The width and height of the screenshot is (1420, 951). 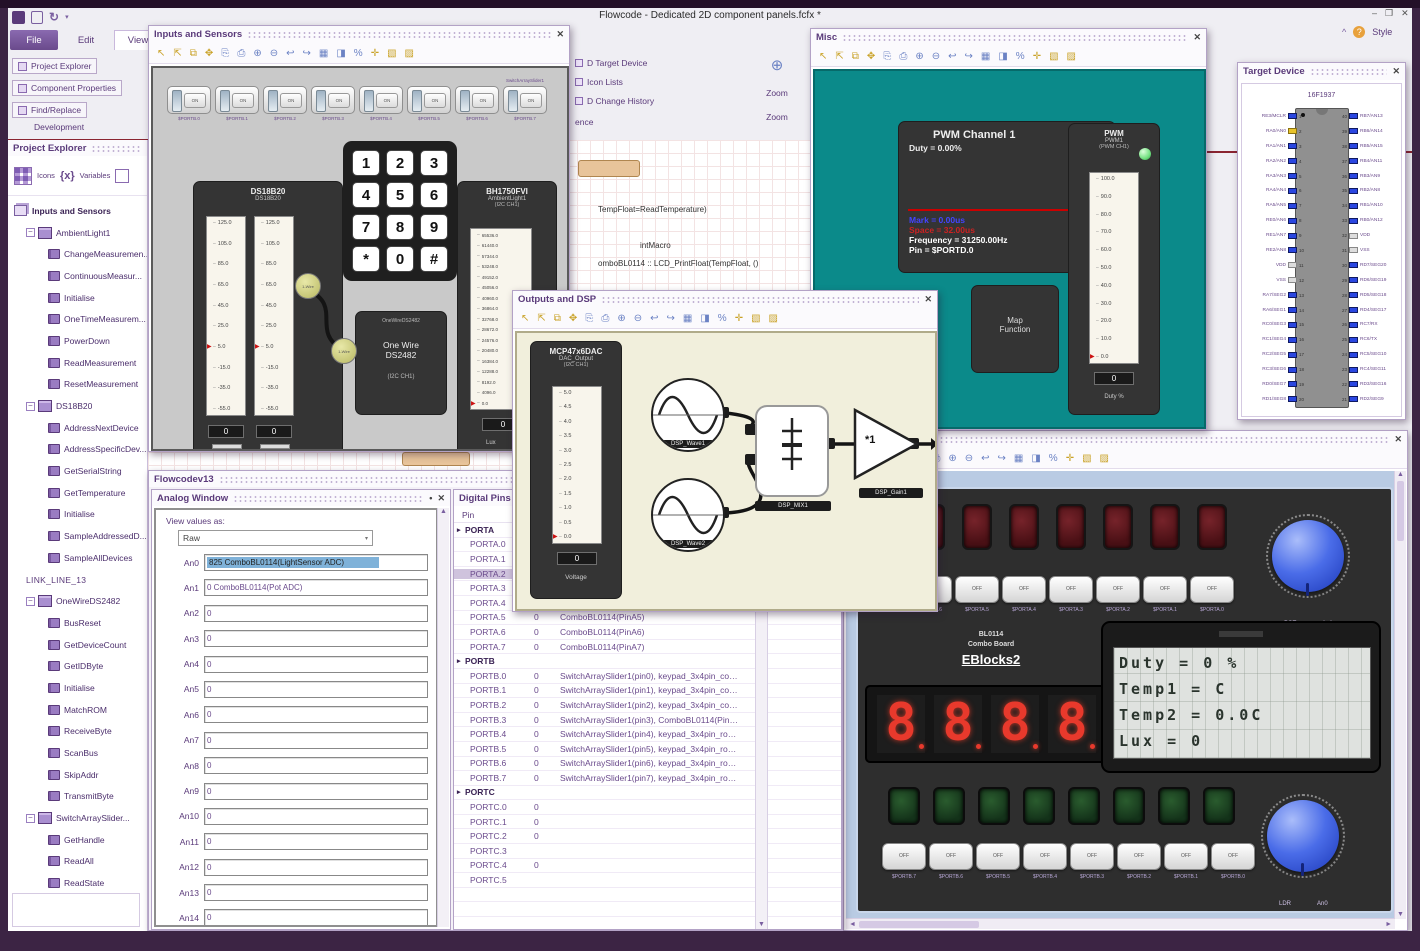 What do you see at coordinates (1369, 146) in the screenshot?
I see `chip-pin-38: 38 RB5/AN15` at bounding box center [1369, 146].